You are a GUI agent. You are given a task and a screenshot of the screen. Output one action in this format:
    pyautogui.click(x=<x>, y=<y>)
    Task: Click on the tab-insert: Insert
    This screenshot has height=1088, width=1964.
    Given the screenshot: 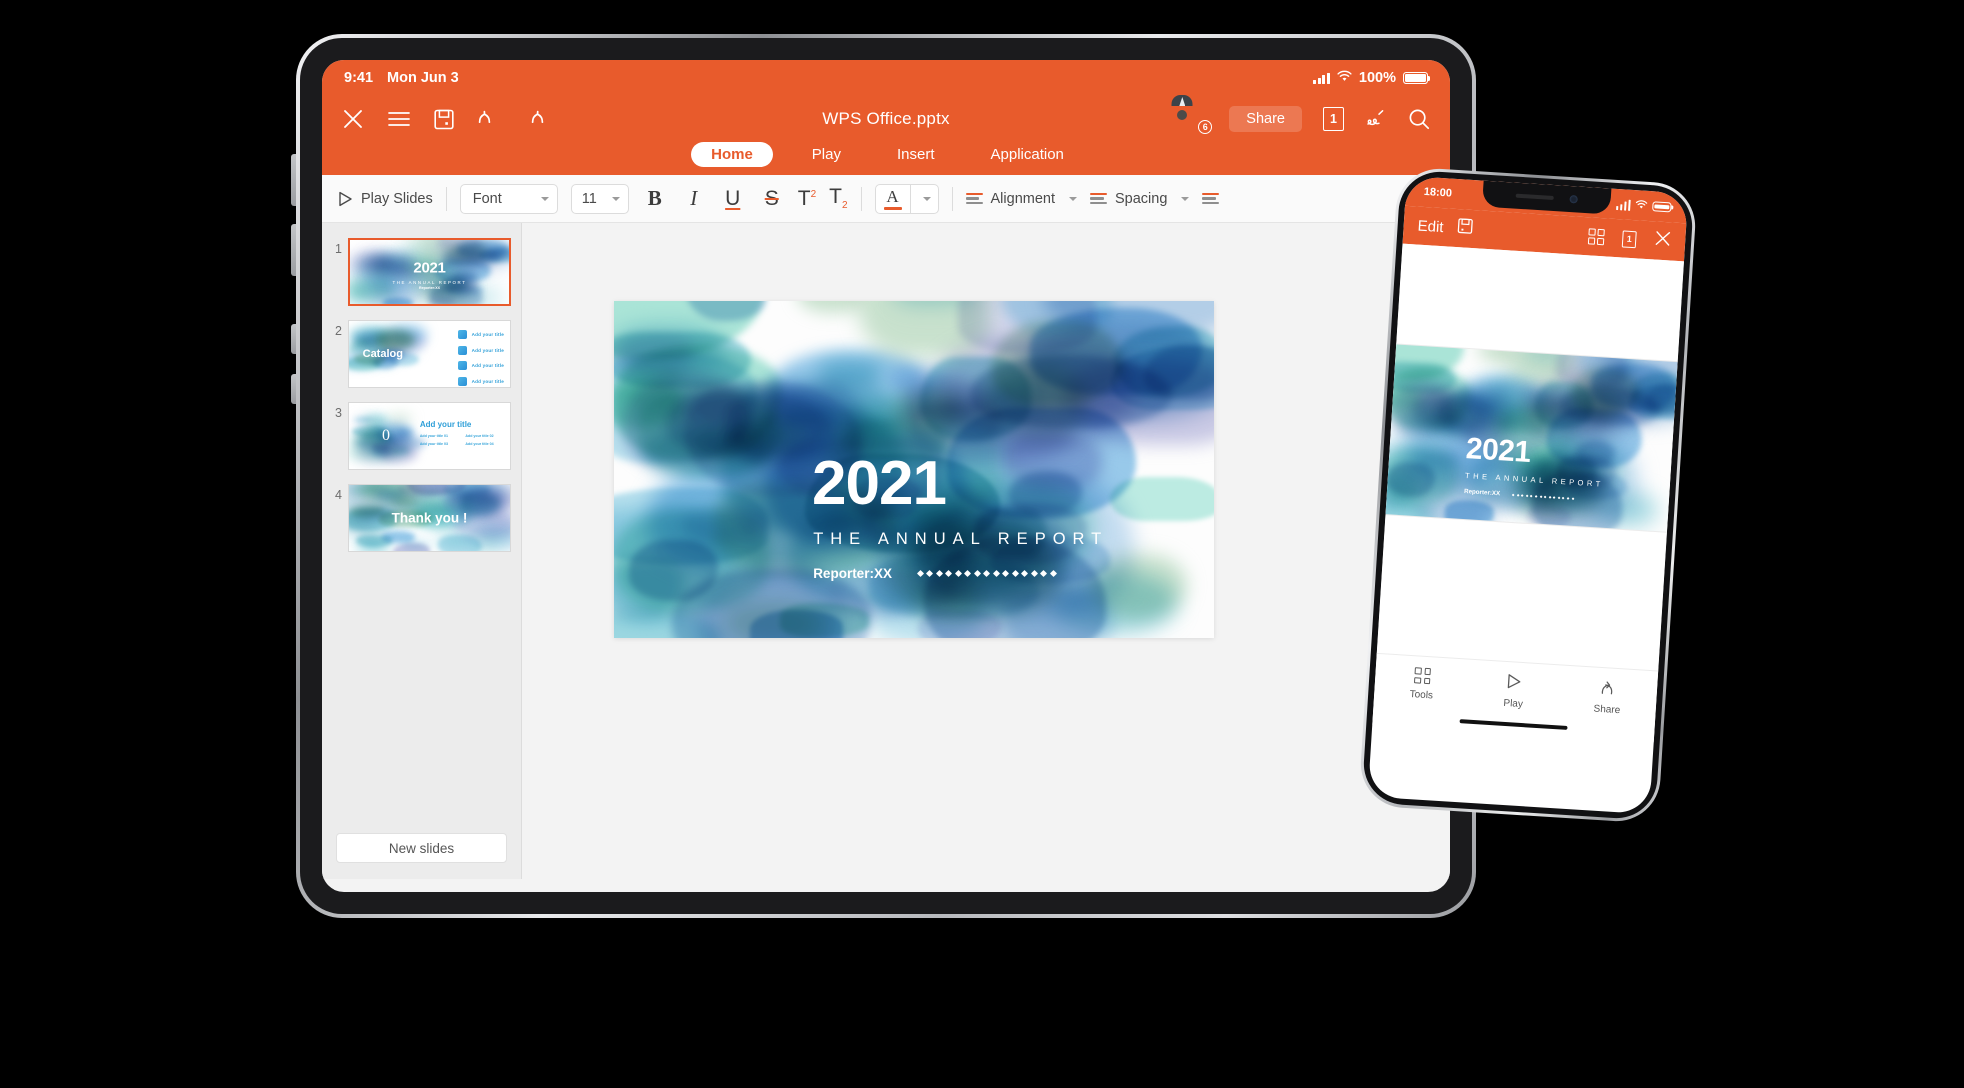 What is the action you would take?
    pyautogui.click(x=916, y=154)
    